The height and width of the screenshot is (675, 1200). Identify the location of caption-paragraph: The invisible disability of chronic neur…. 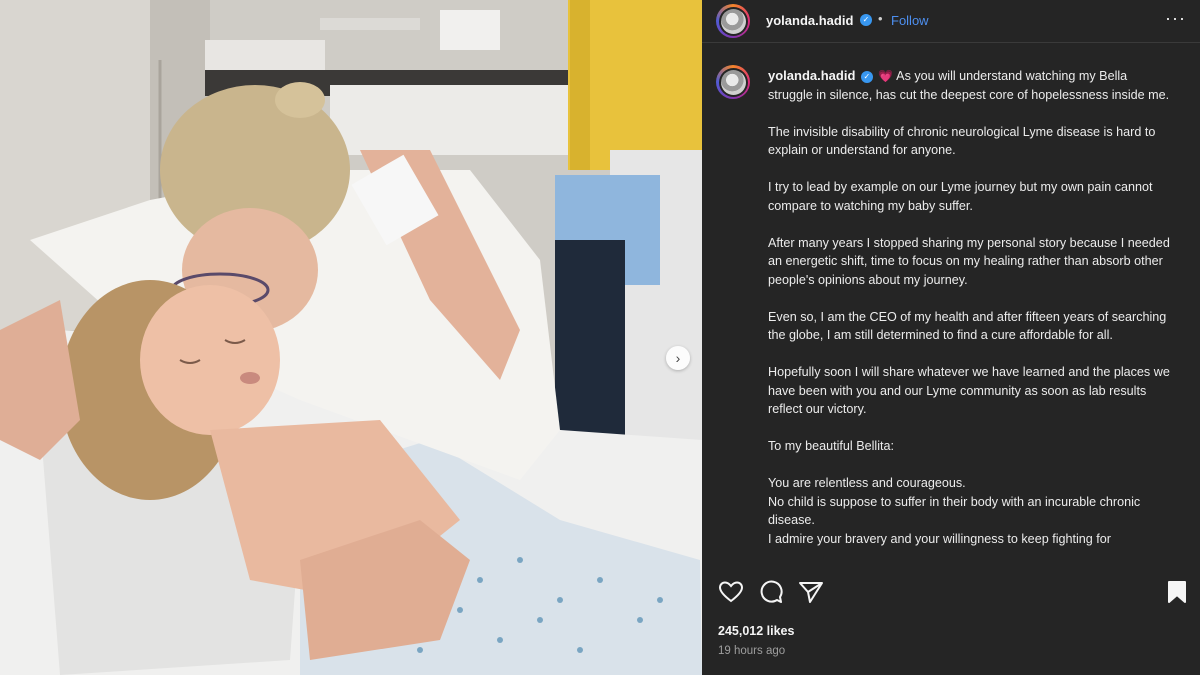
(962, 141).